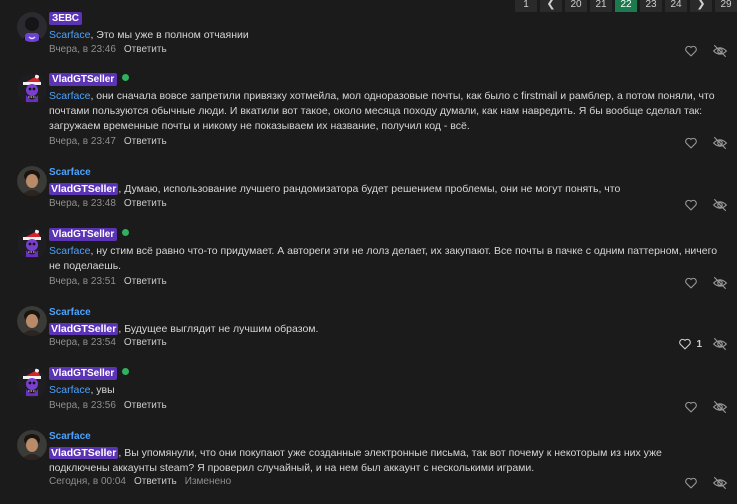 The width and height of the screenshot is (737, 504). I want to click on comment-meta: Вчера, в 23:56 Ответить, so click(108, 405).